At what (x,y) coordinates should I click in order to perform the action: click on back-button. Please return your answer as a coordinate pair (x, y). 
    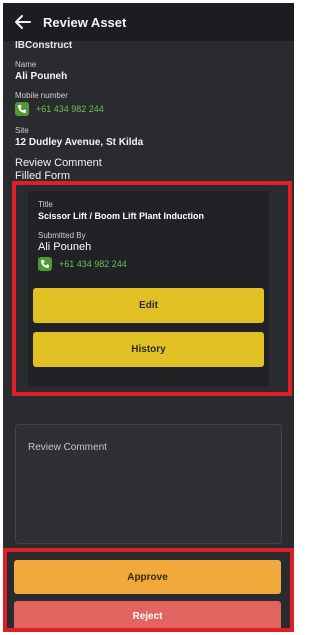
    Looking at the image, I should click on (23, 22).